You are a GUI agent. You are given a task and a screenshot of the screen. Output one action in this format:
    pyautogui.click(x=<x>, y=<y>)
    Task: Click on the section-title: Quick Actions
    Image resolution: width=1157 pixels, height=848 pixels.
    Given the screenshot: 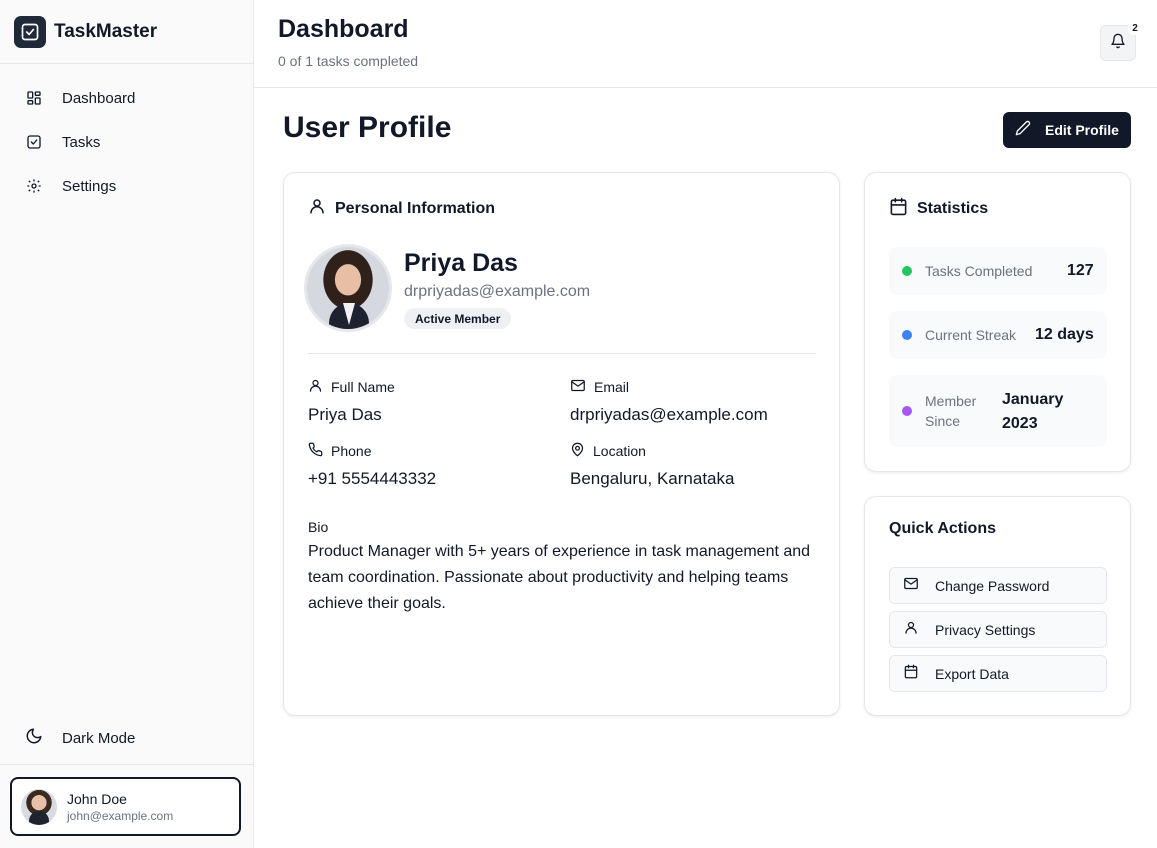 What is the action you would take?
    pyautogui.click(x=942, y=528)
    